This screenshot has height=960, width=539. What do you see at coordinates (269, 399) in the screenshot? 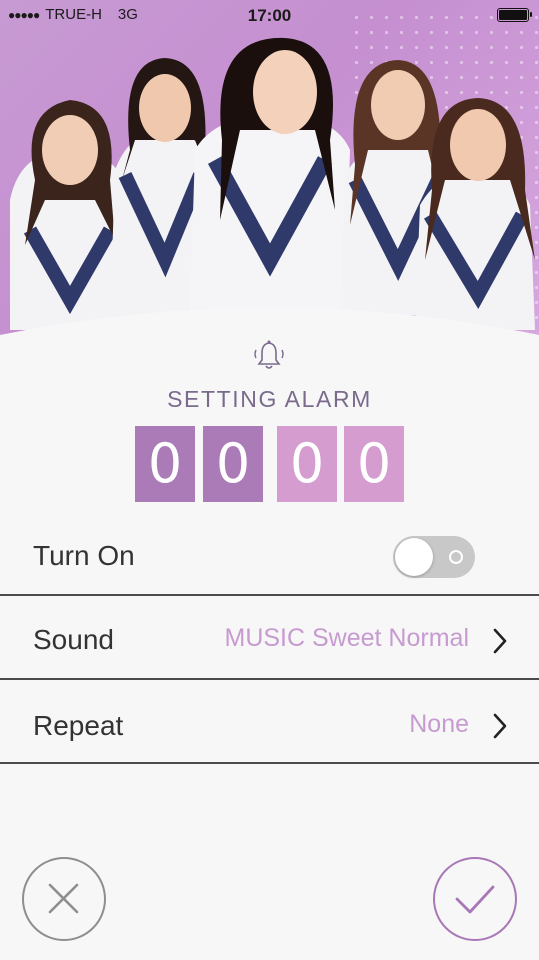
I see `alarm-title: SETTING ALARM` at bounding box center [269, 399].